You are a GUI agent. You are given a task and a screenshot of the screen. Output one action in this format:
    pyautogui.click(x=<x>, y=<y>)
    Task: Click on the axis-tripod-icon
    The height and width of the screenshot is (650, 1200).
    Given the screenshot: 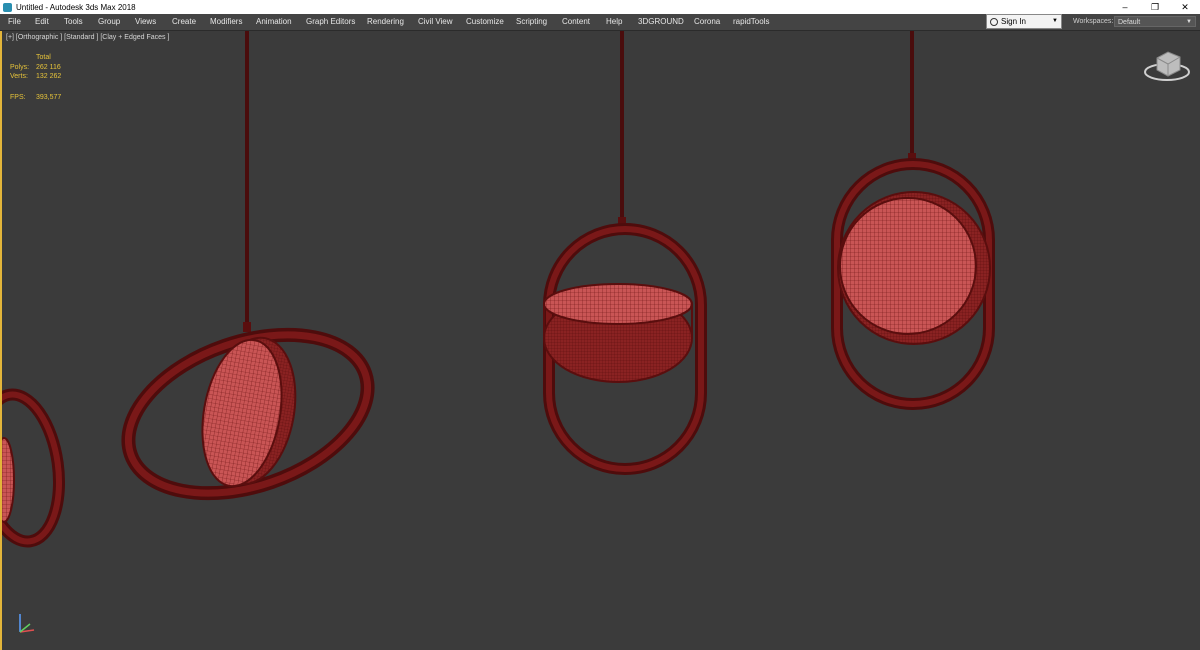 What is the action you would take?
    pyautogui.click(x=27, y=623)
    